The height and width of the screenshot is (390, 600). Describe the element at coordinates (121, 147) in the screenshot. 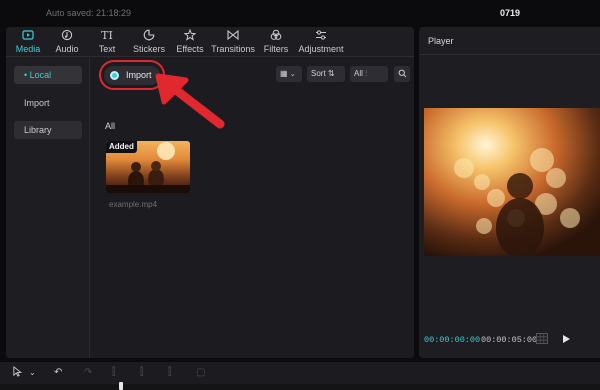

I see `added-badge: Added` at that location.